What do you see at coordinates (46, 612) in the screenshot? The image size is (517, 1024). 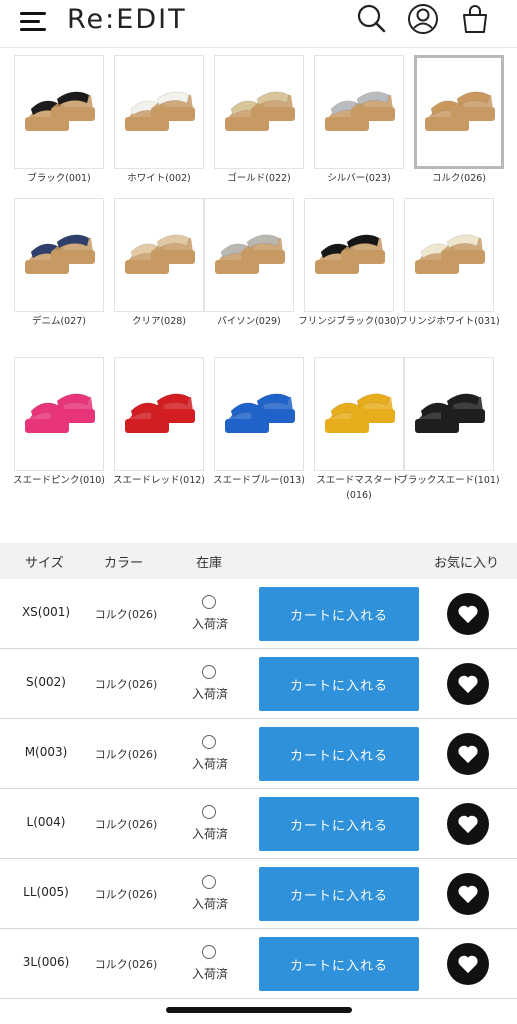 I see `row-size: XS(001)` at bounding box center [46, 612].